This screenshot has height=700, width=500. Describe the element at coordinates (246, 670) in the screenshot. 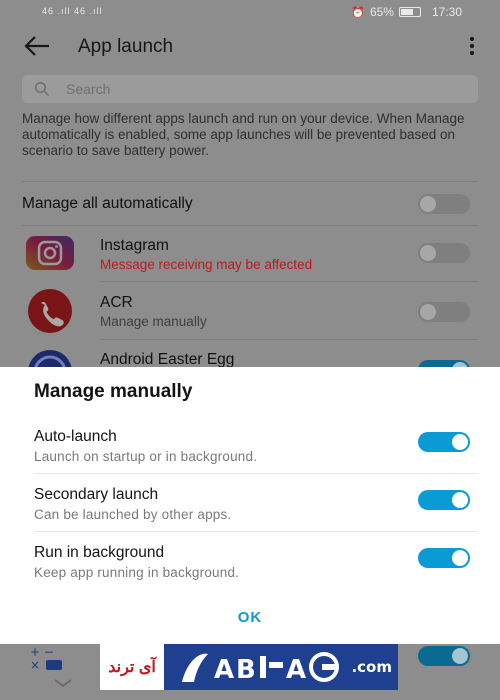

I see `svg-text: B` at that location.